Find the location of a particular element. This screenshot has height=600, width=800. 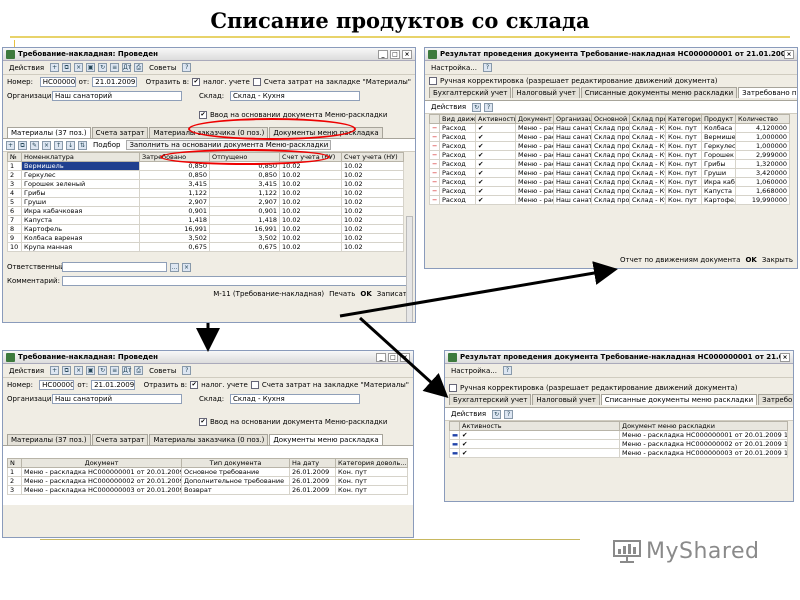

close-button: Закрыть is located at coordinates (777, 260).